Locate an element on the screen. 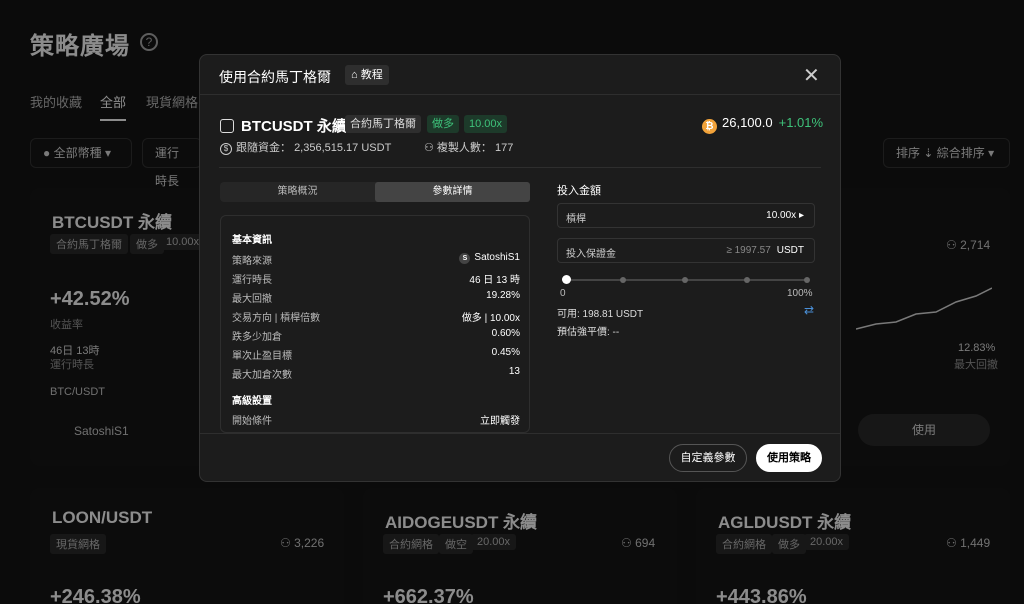 This screenshot has height=604, width=1024. card-followers: ⚇ 1,449 is located at coordinates (968, 543).